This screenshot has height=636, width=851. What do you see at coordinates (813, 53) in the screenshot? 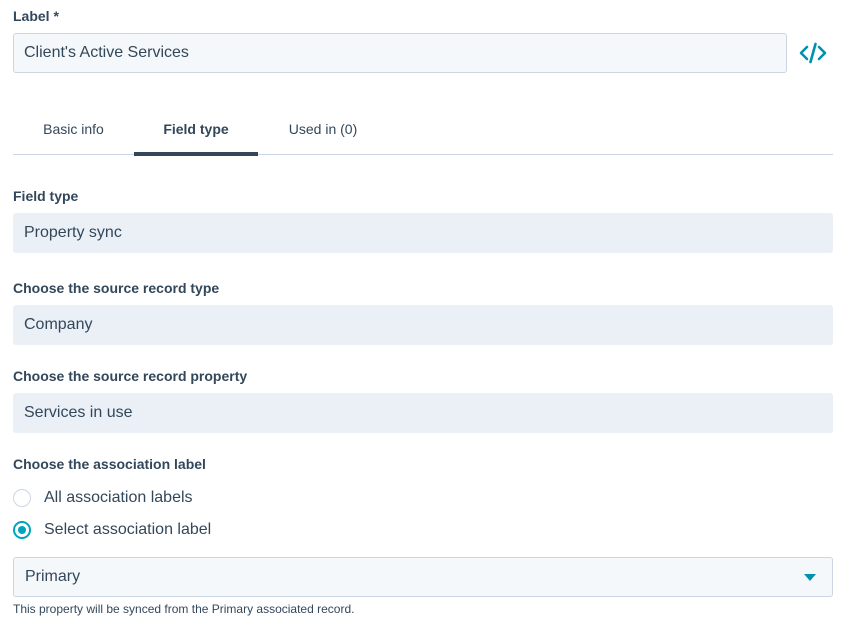
I see `code-icon` at bounding box center [813, 53].